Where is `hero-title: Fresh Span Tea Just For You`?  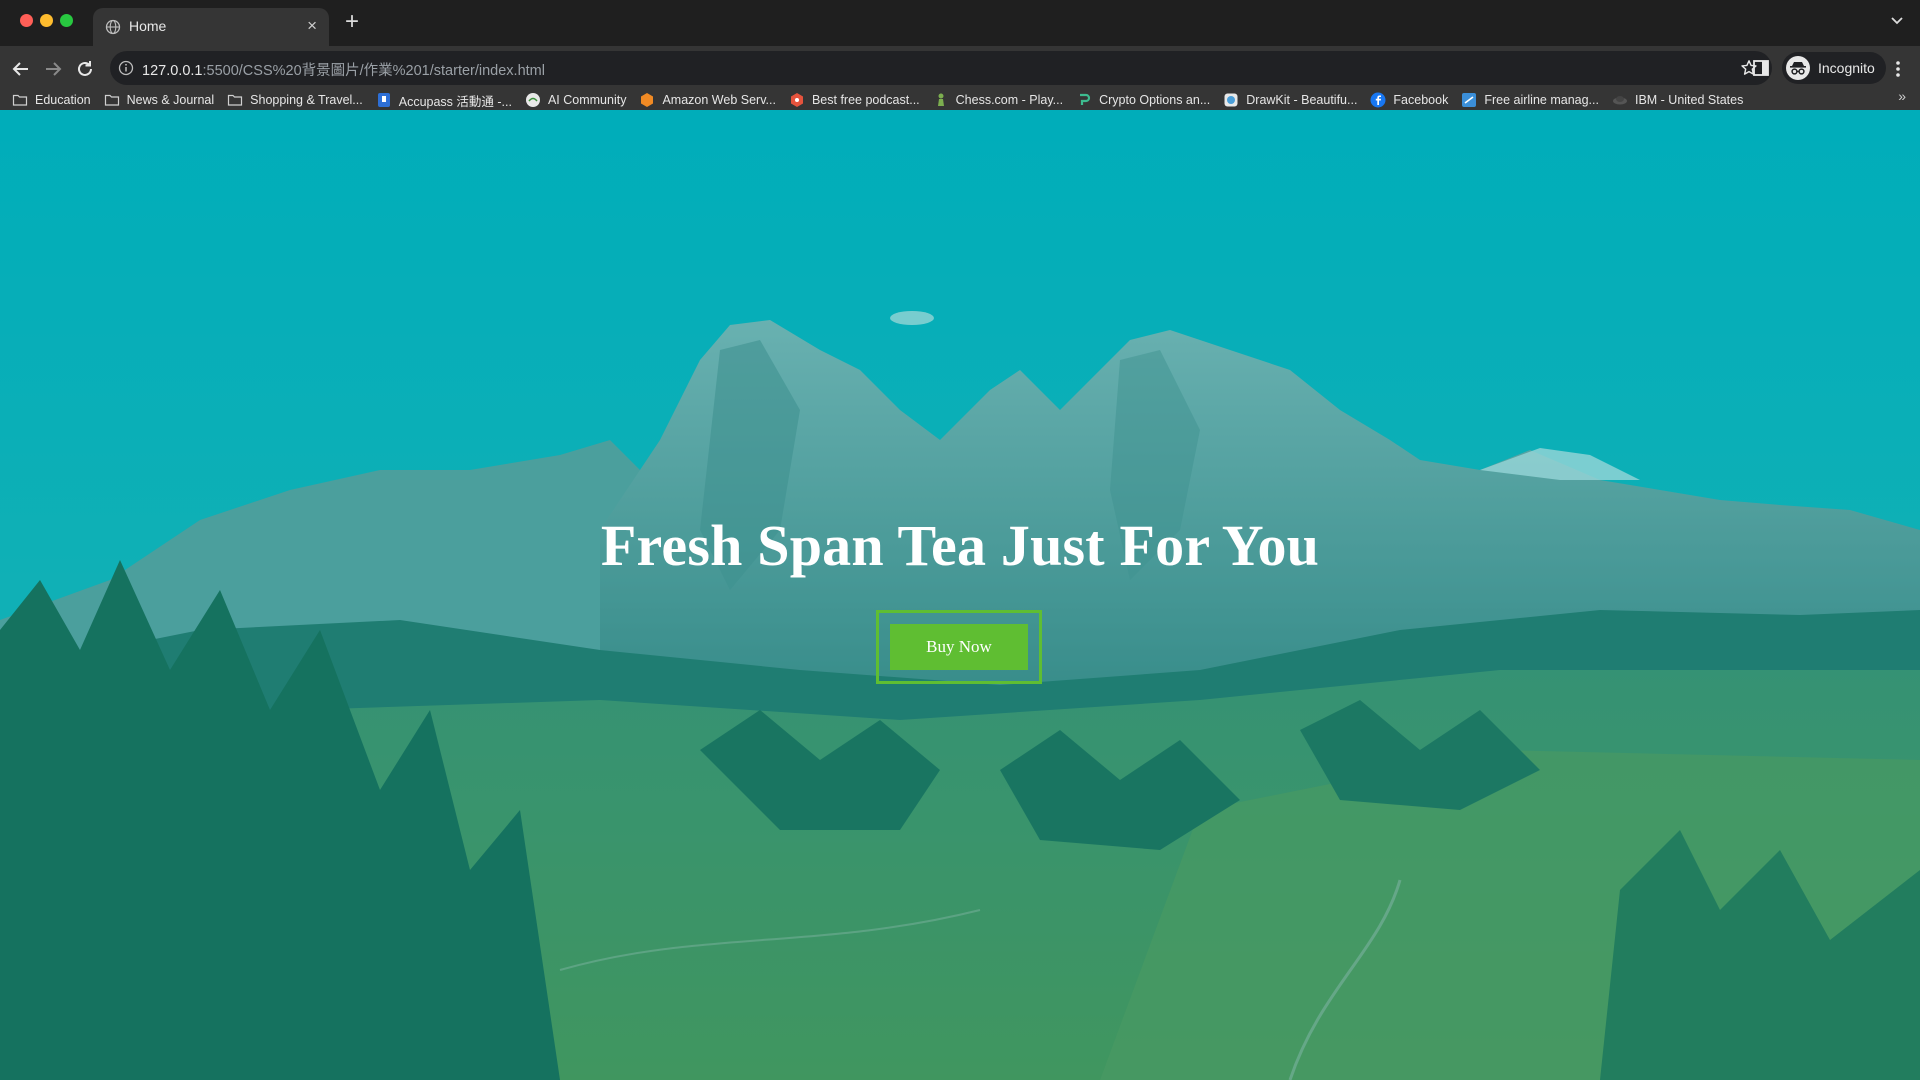
hero-title: Fresh Span Tea Just For You is located at coordinates (960, 545).